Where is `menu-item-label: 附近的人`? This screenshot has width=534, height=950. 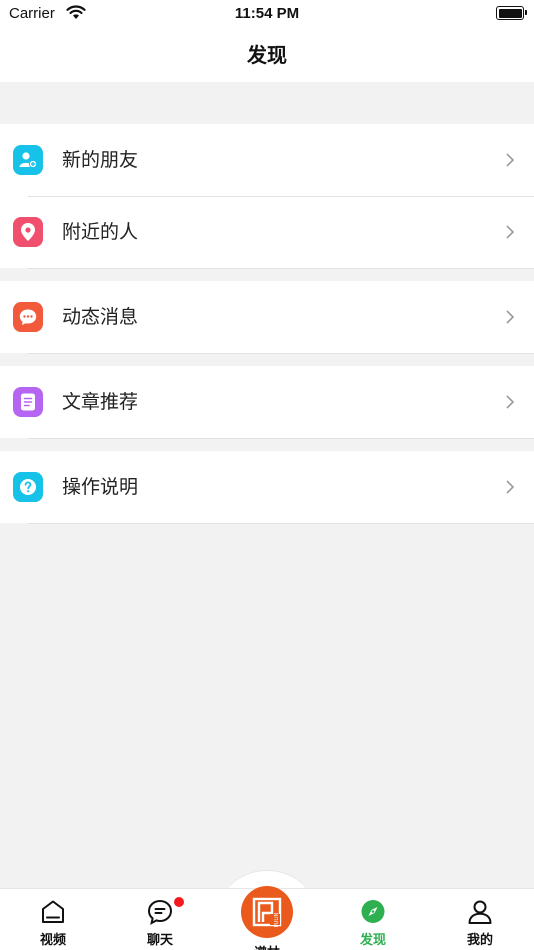
menu-item-label: 附近的人 is located at coordinates (100, 232).